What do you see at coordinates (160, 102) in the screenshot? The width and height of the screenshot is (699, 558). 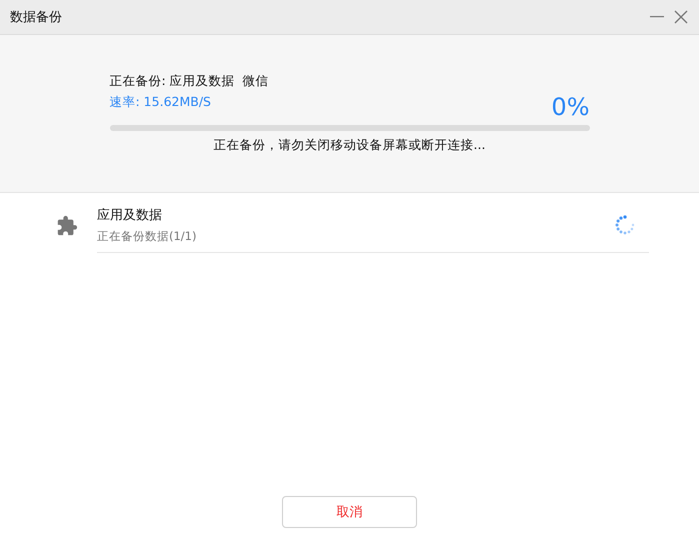 I see `transfer-rate: 速率: 15.62MB/S` at bounding box center [160, 102].